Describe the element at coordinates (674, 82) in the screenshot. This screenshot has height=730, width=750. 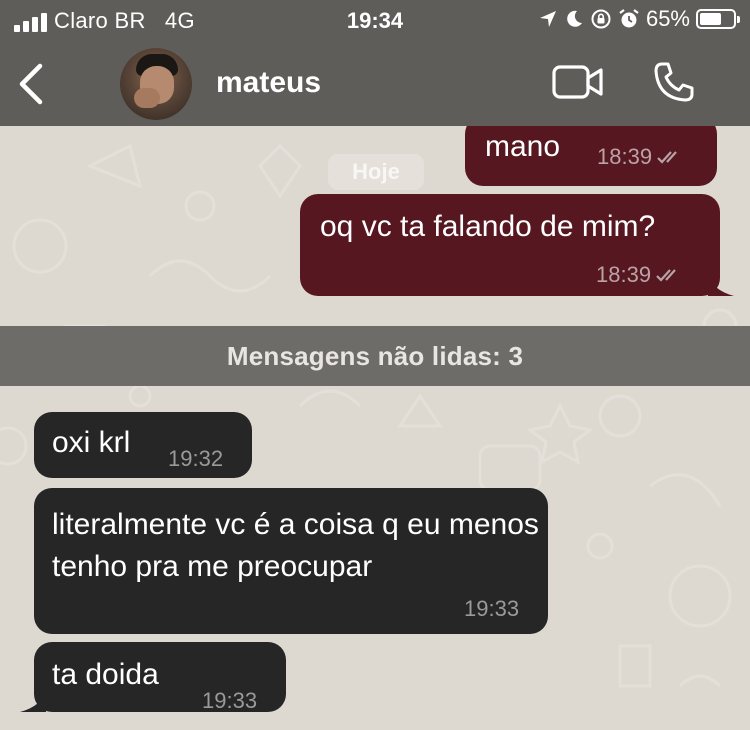
I see `phone-icon` at that location.